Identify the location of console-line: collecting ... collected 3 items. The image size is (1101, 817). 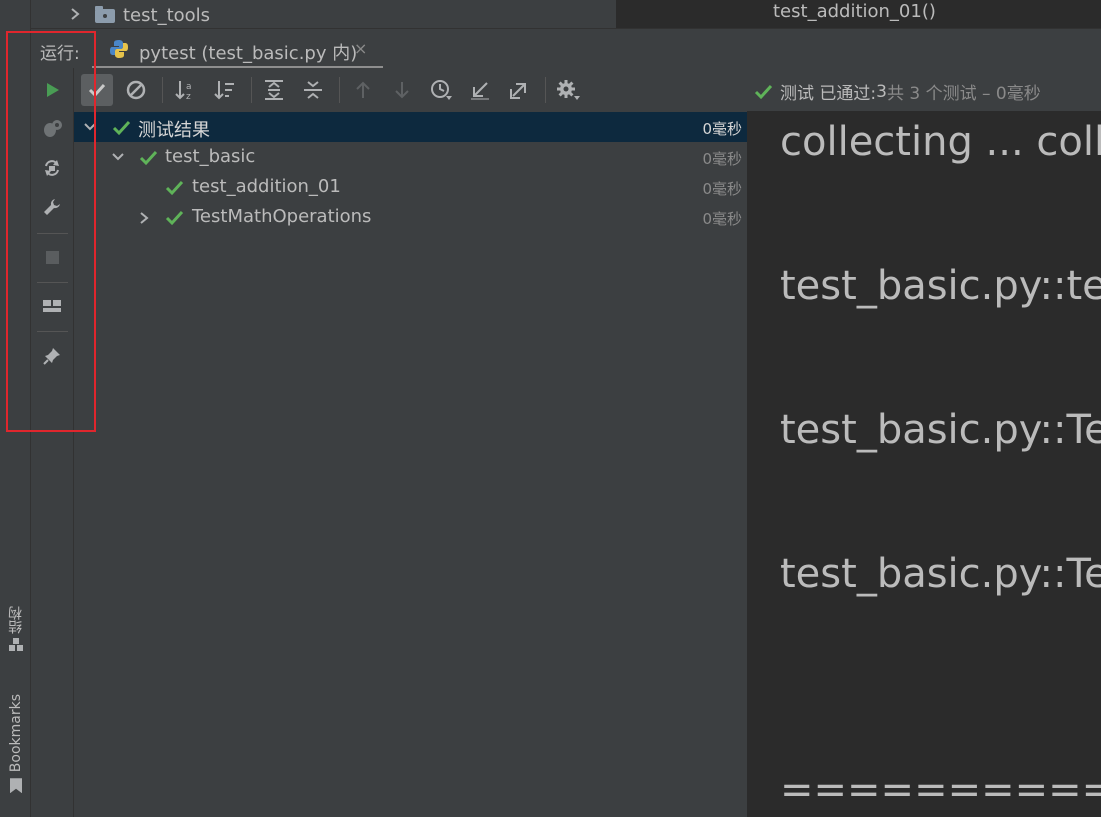
(940, 142).